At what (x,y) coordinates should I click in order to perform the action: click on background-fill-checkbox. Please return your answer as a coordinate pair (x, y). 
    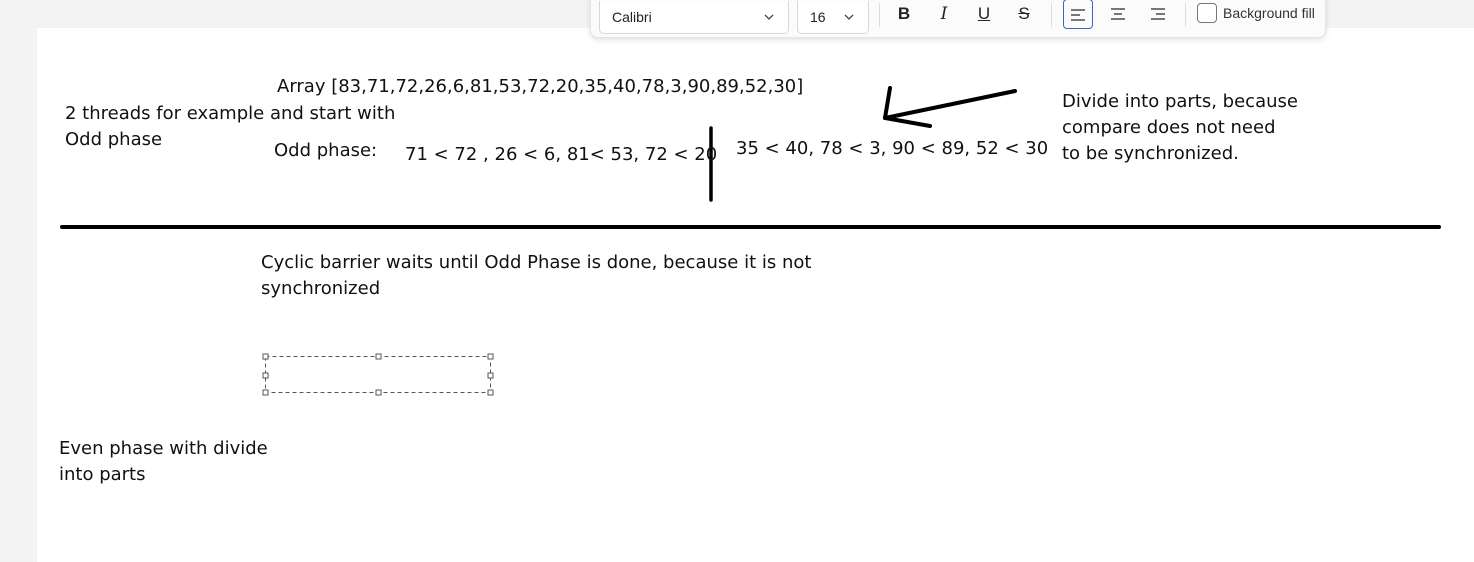
    Looking at the image, I should click on (1207, 13).